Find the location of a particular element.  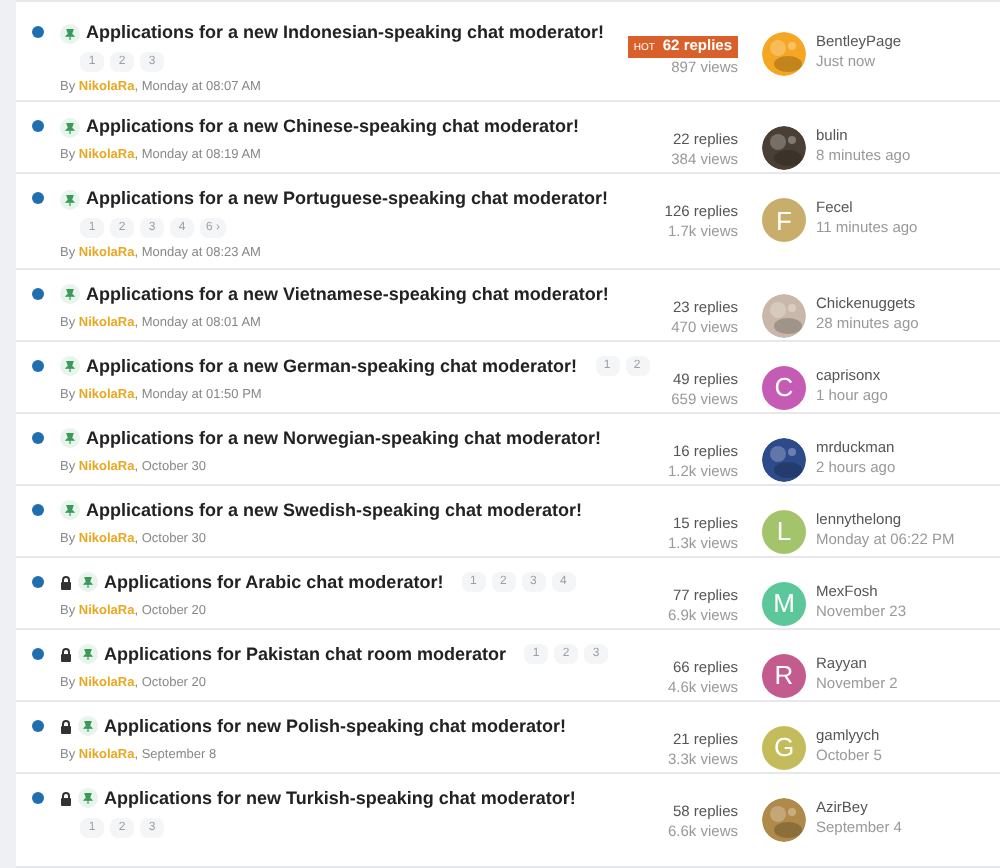

topic-title: Applications for a new Indonesian-speaking chat moderator! is located at coordinates (345, 33).